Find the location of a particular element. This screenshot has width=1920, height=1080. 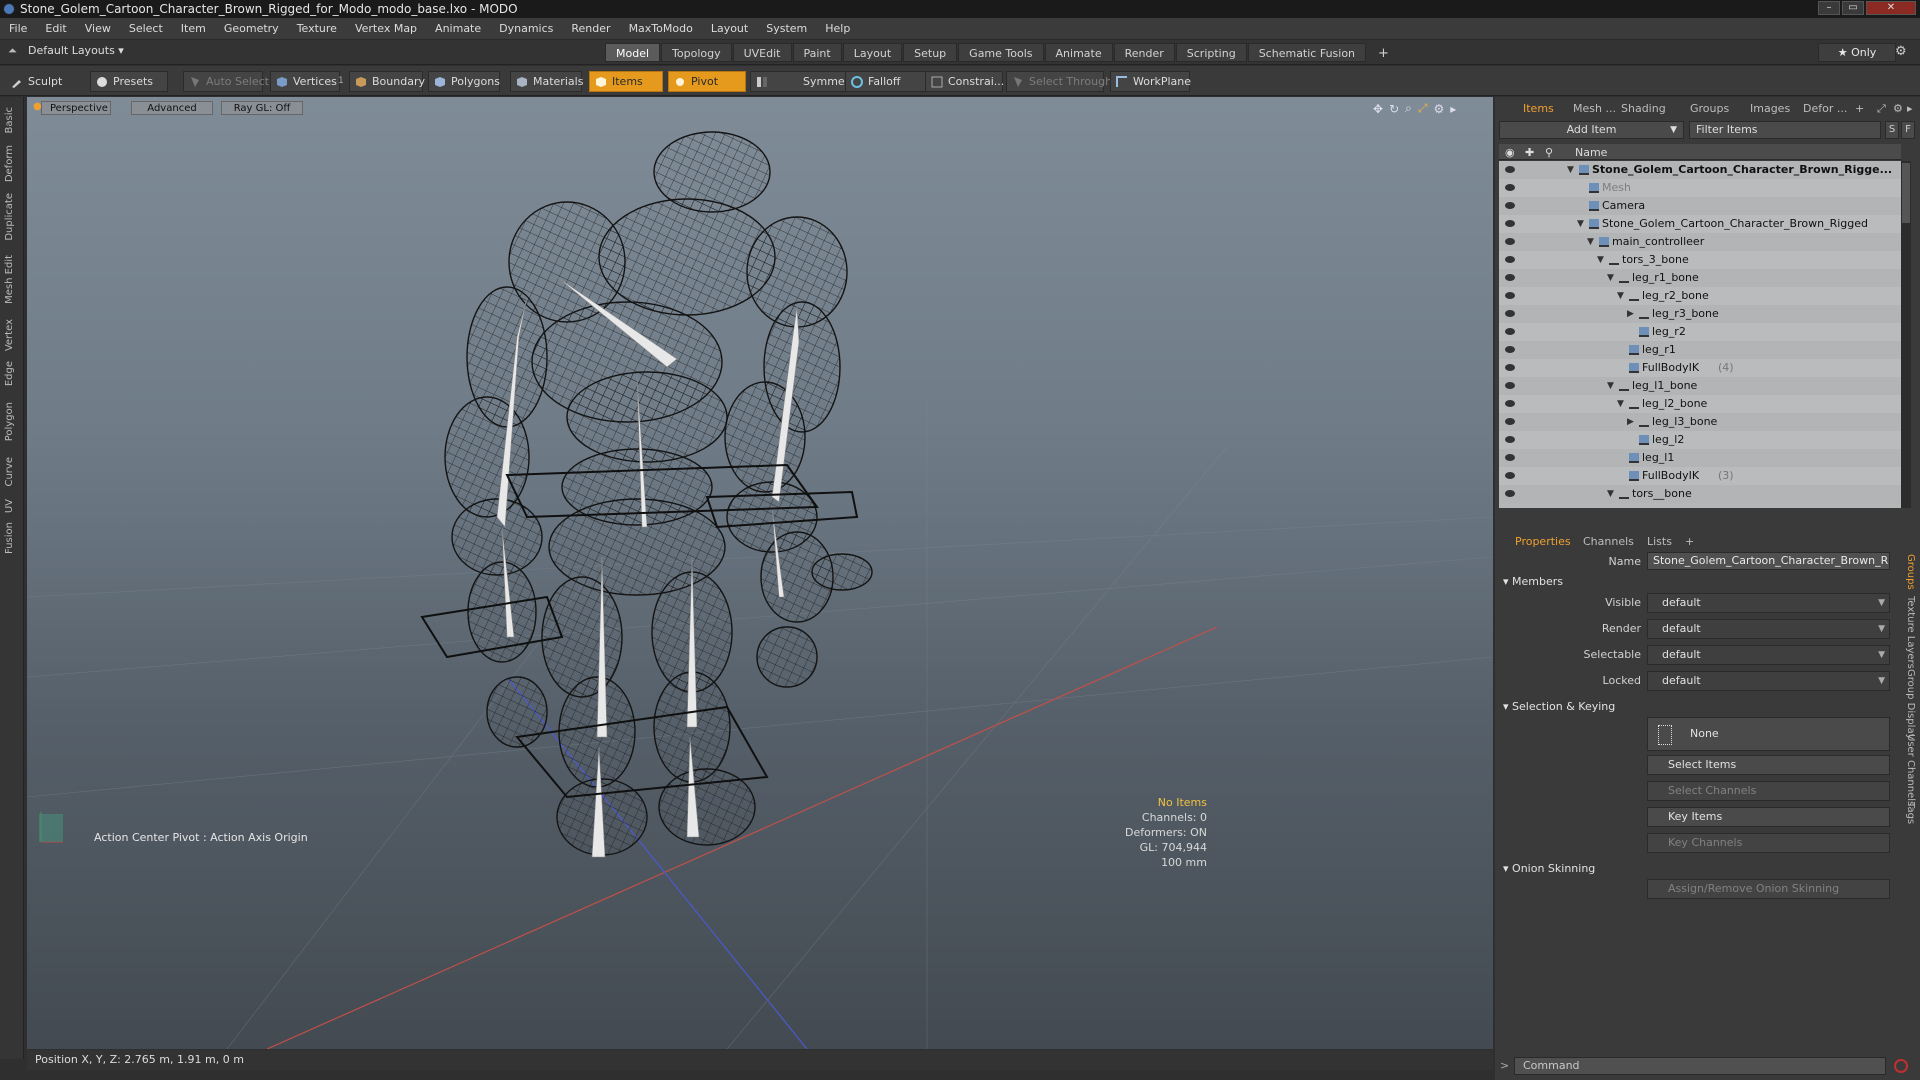

polygons-button: Polygons is located at coordinates (464, 81).